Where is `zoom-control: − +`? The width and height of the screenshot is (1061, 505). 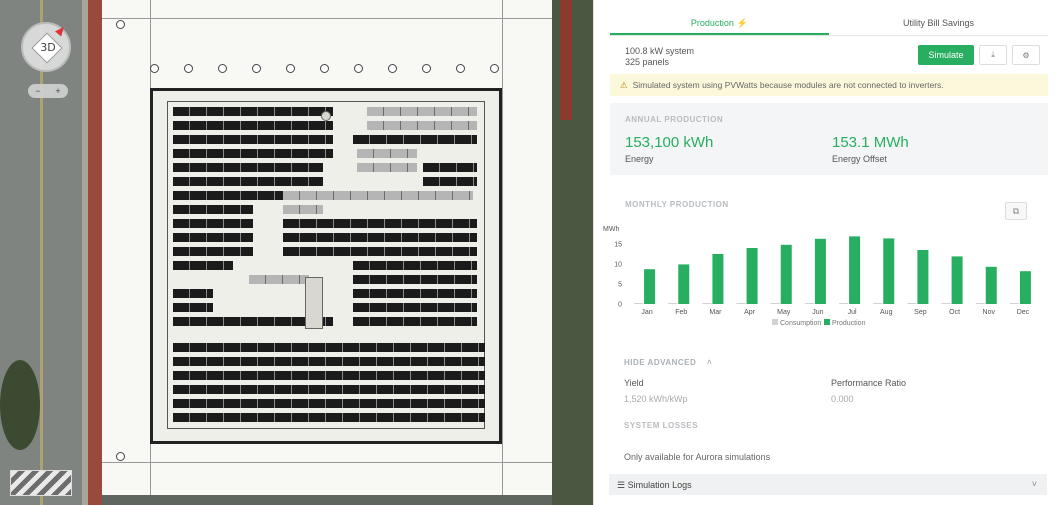
zoom-control: − + is located at coordinates (48, 91).